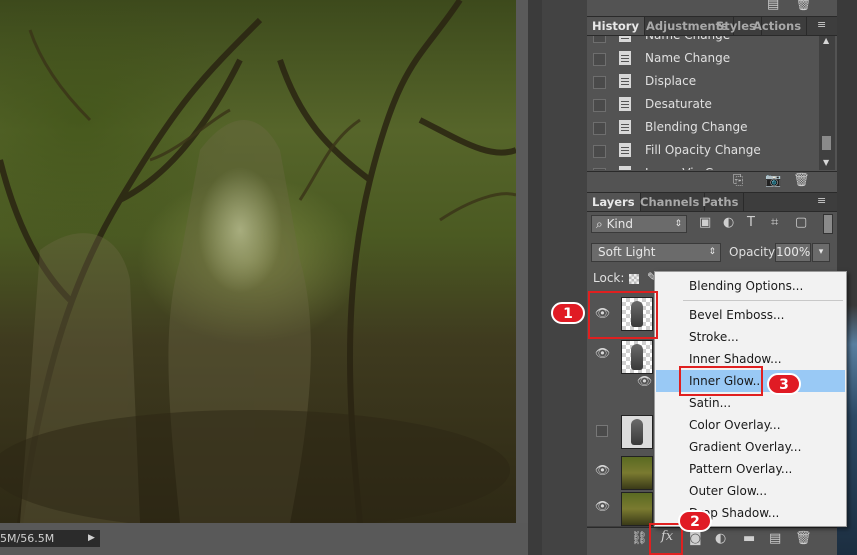 Image resolution: width=857 pixels, height=555 pixels. Describe the element at coordinates (826, 143) in the screenshot. I see `scroll-thumb` at that location.